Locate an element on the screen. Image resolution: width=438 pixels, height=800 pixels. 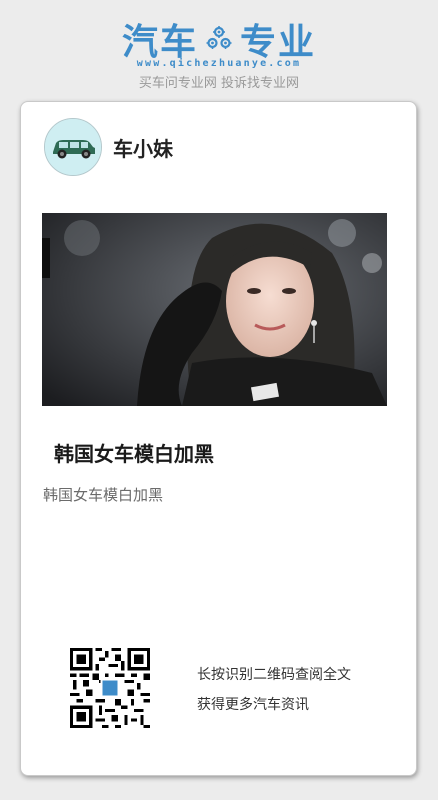
car-icon is located at coordinates (73, 147).